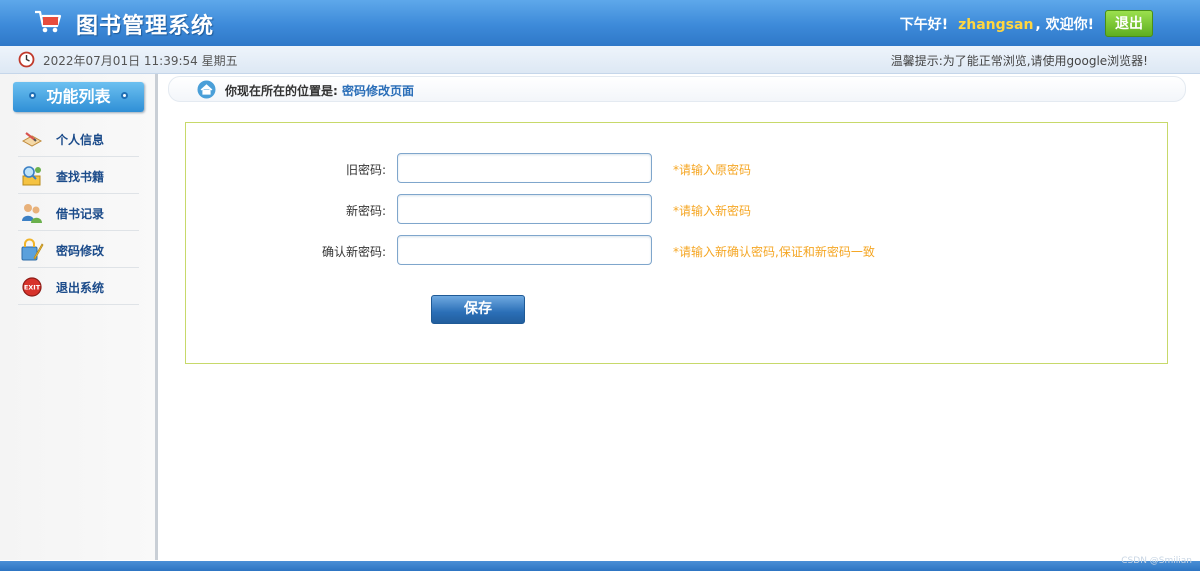 The image size is (1200, 571). I want to click on save-button: 保存, so click(478, 309).